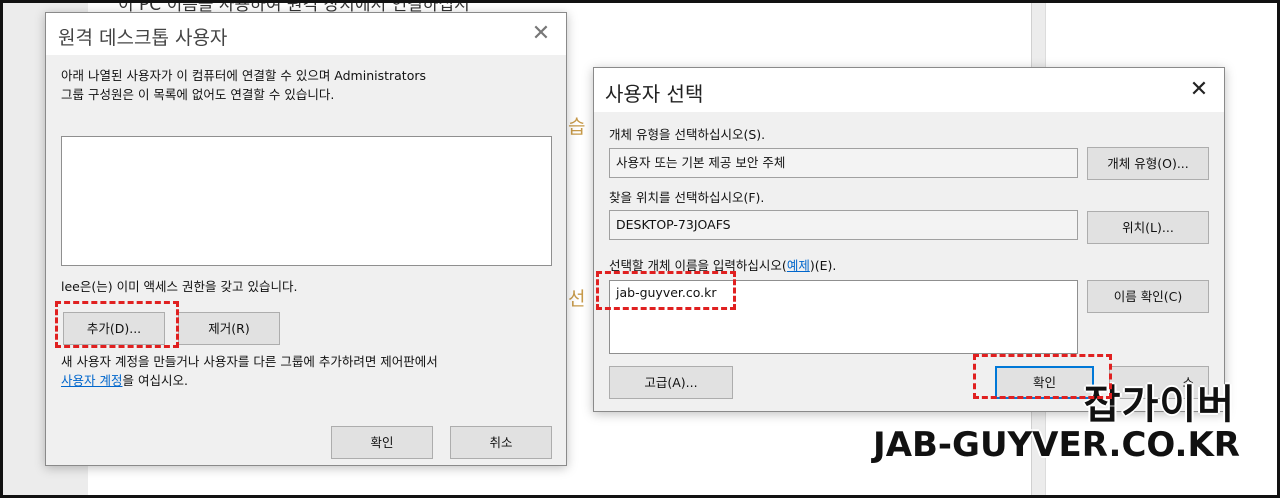 This screenshot has width=1280, height=498. I want to click on footer-line-2: 사용자 계정을 여십시오., so click(124, 380).